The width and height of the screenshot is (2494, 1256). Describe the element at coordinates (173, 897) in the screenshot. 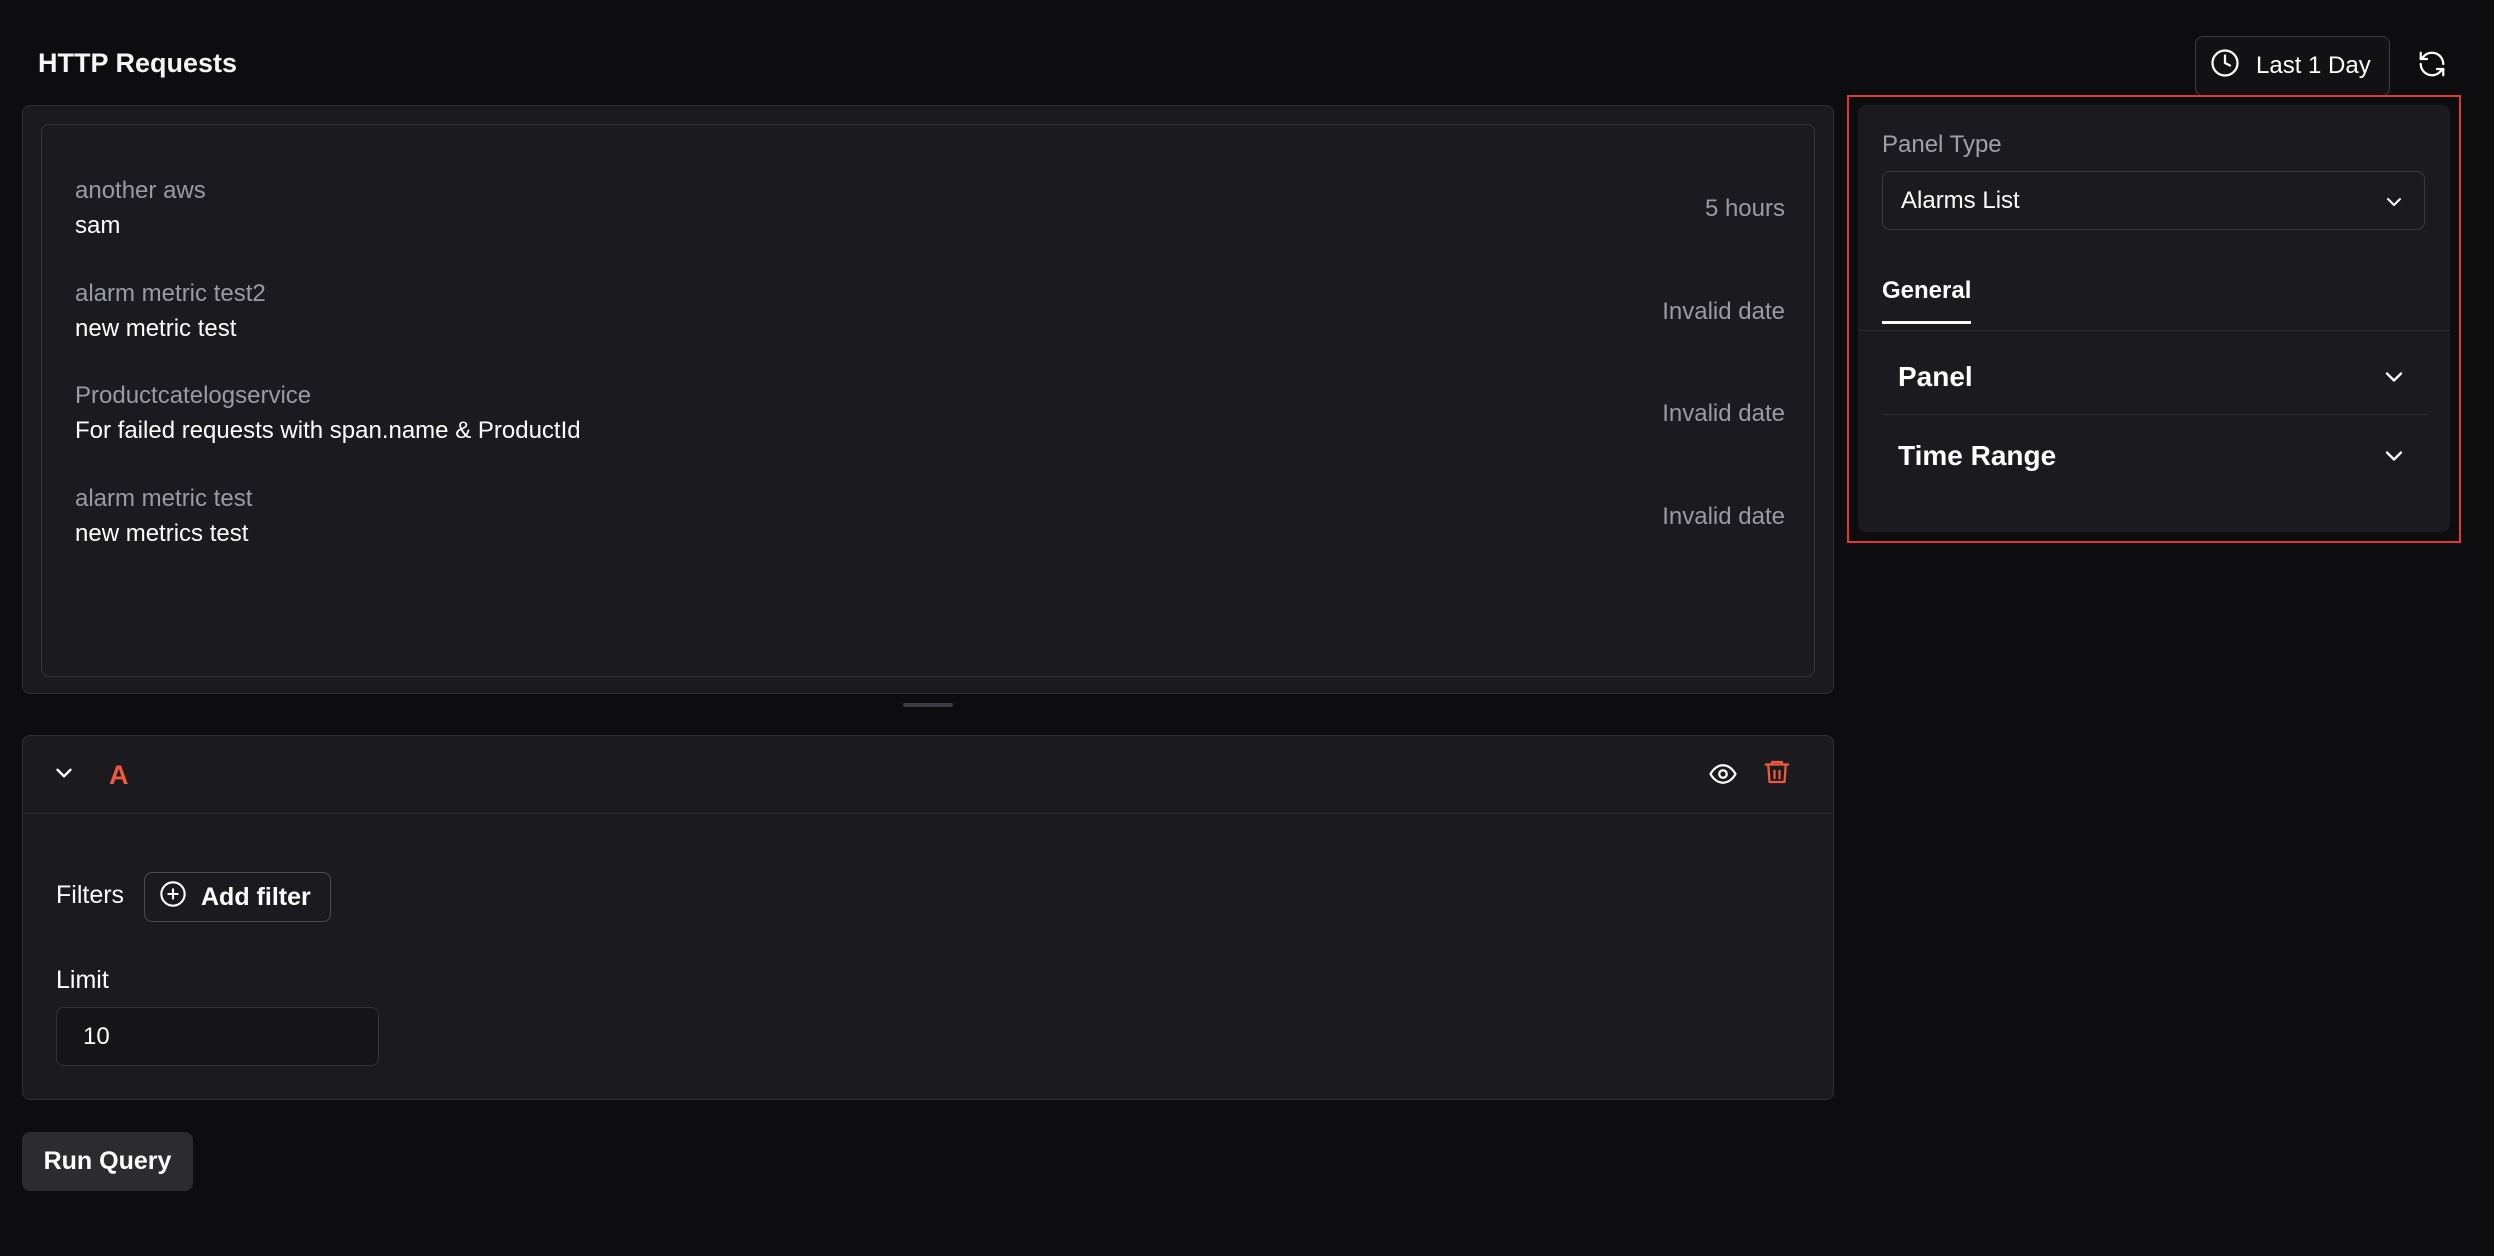

I see `plus-circle-icon` at that location.